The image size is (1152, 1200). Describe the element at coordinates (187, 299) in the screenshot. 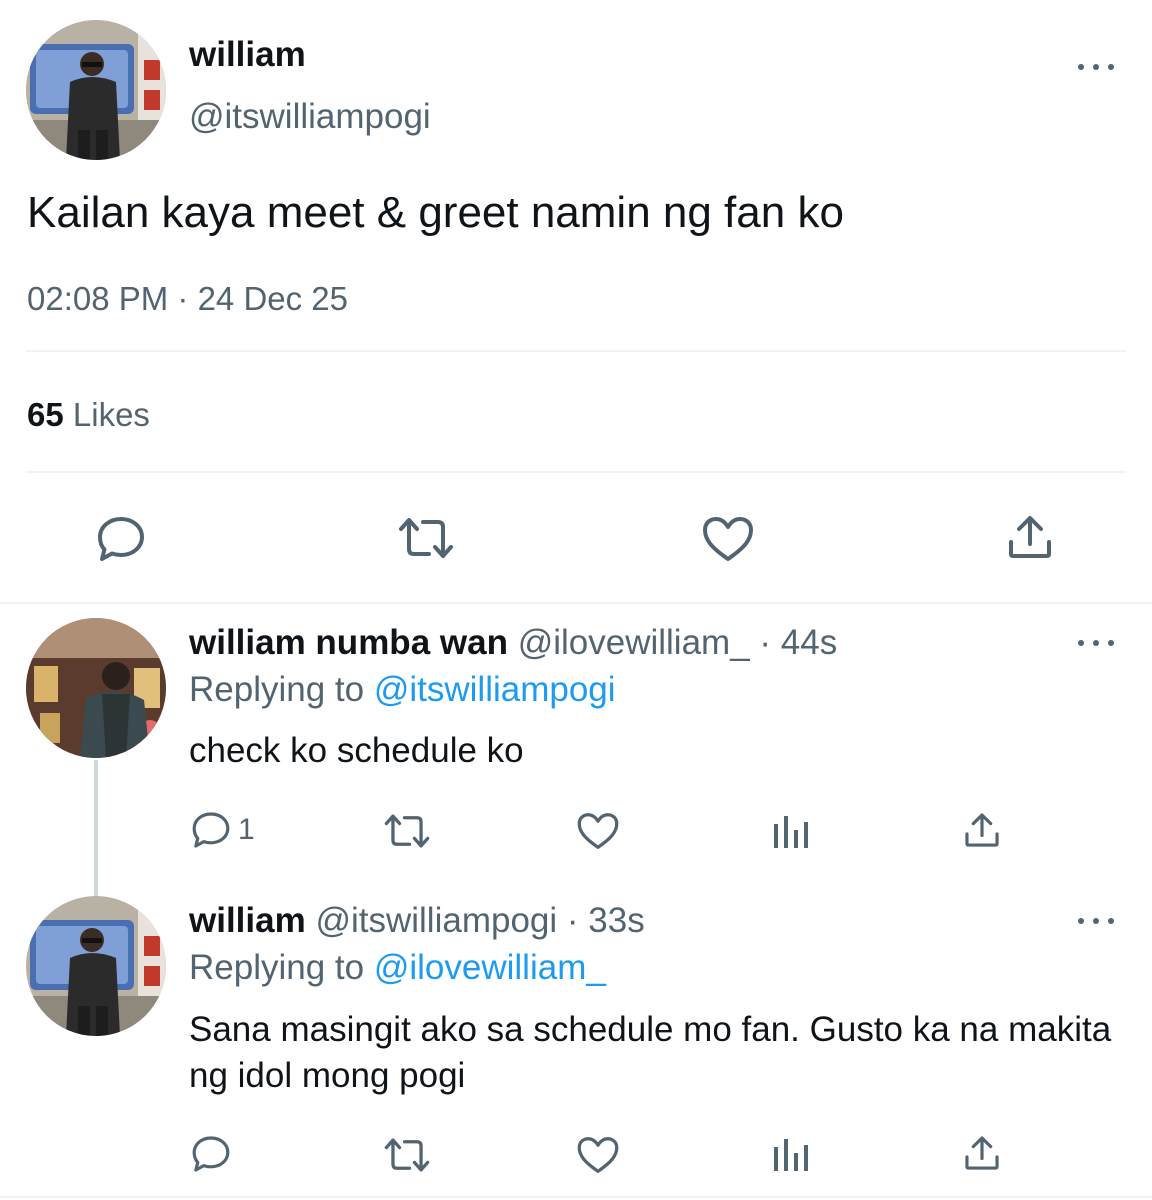

I see `tweet-timestamp: 02:08 PM · 24 Dec 25` at that location.